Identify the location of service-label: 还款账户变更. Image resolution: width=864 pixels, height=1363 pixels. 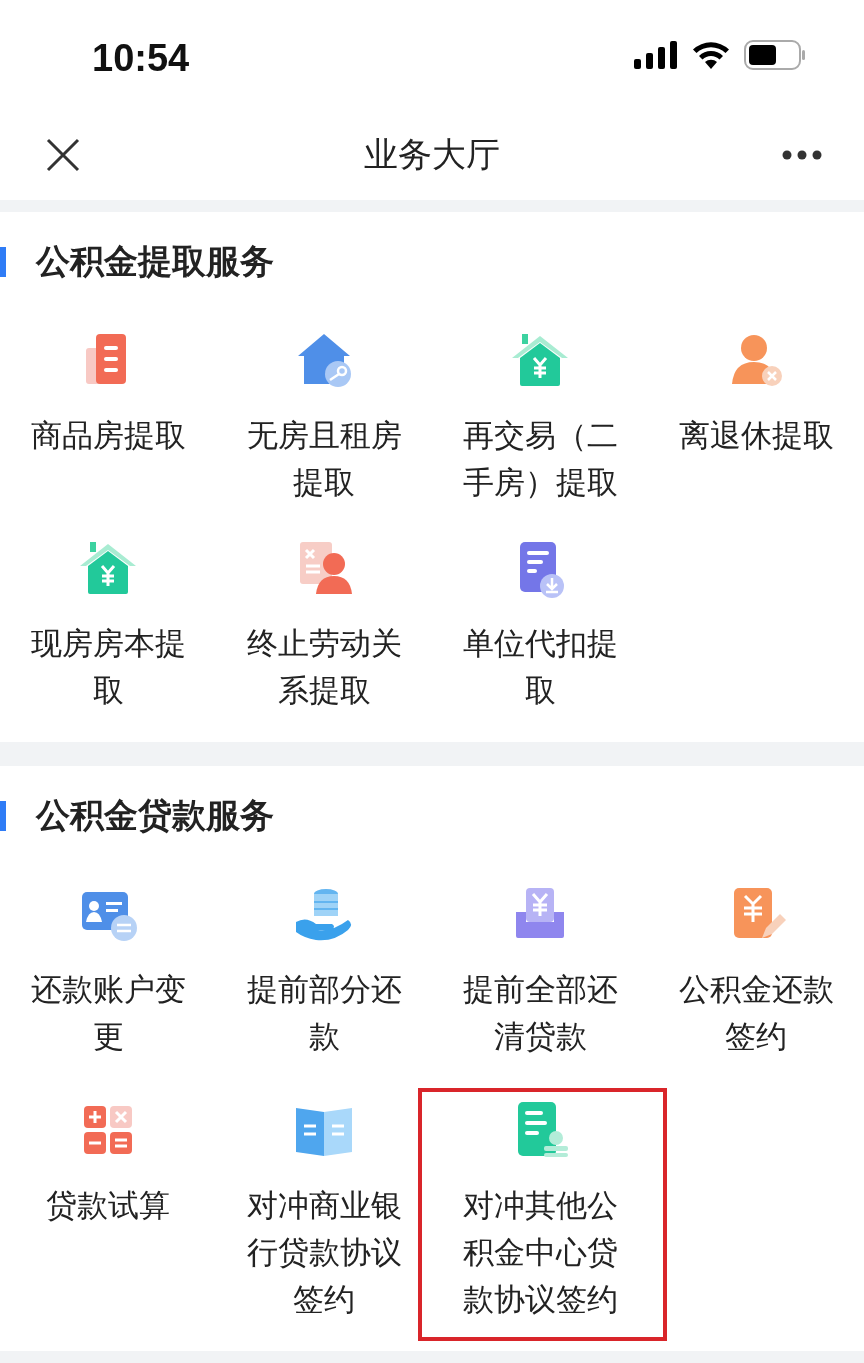
(108, 1013).